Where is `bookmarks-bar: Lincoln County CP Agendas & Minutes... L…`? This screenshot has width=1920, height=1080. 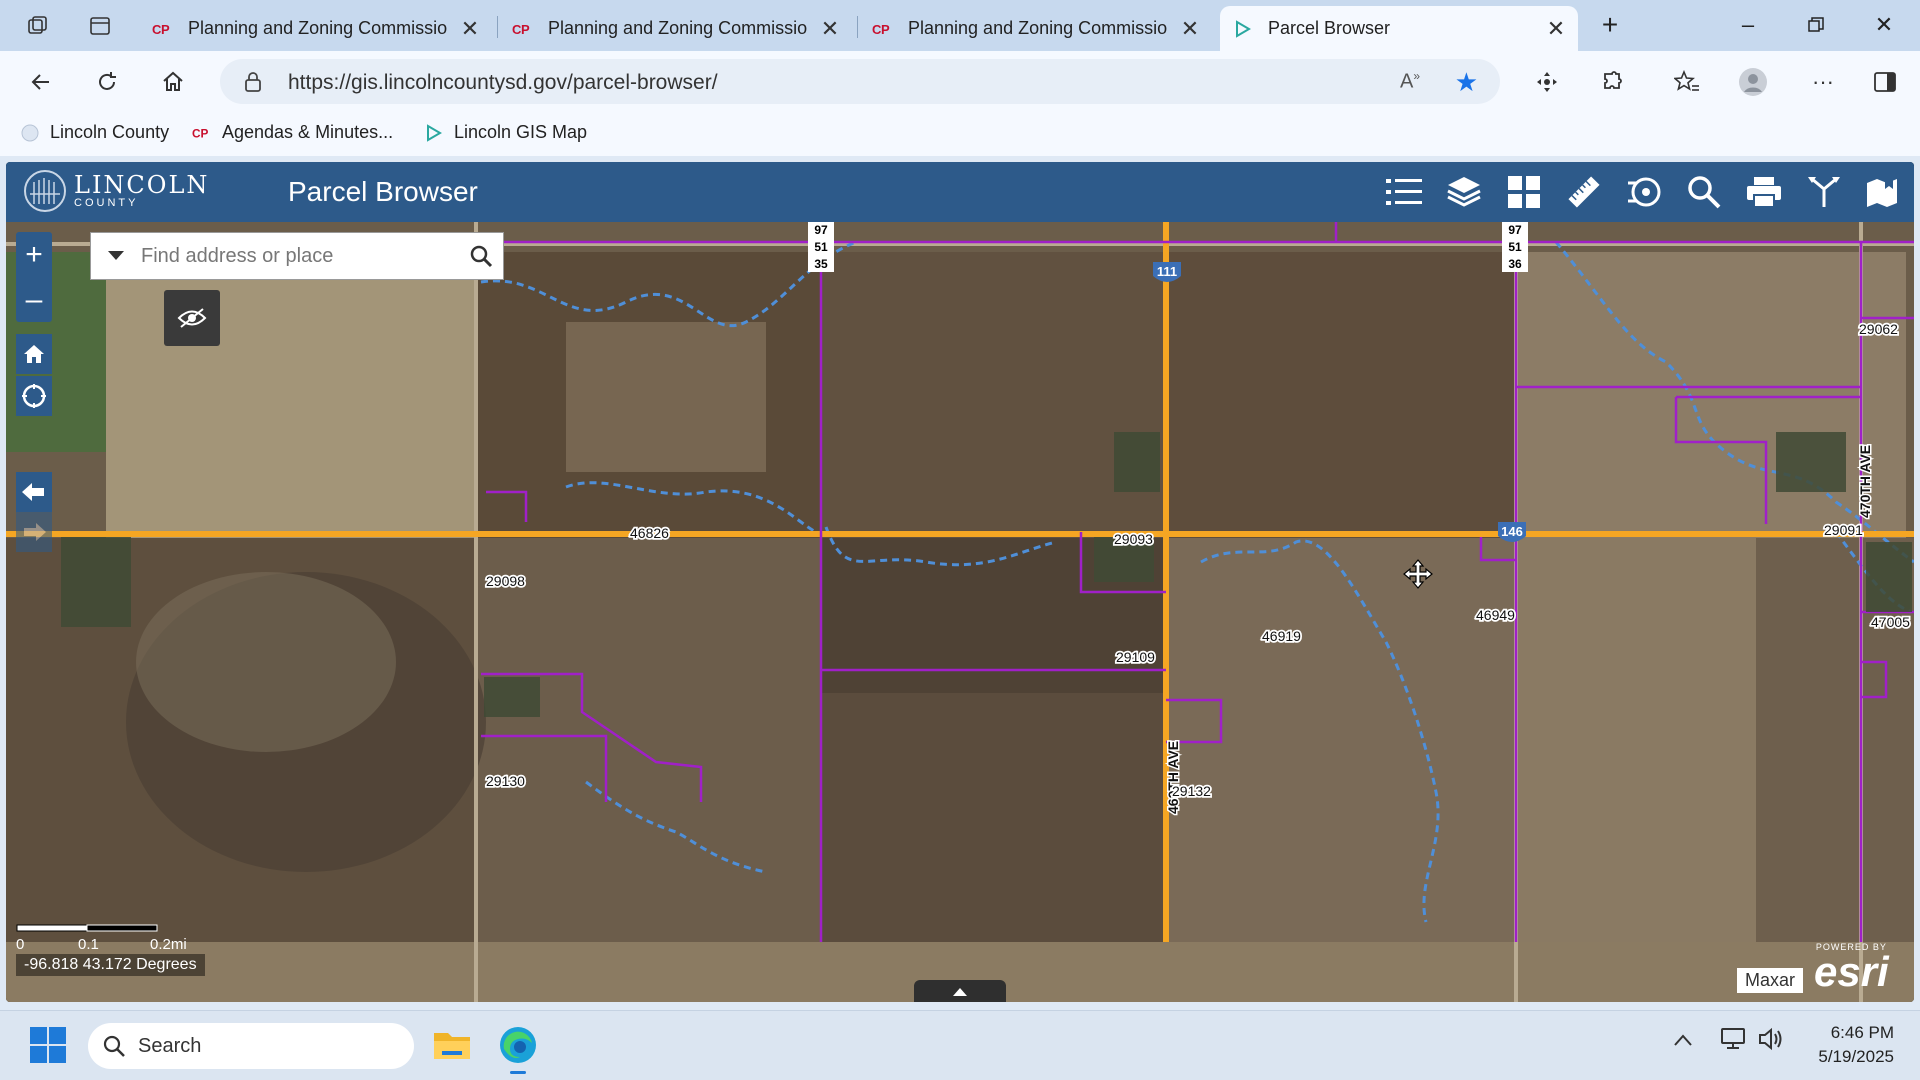
bookmarks-bar: Lincoln County CP Agendas & Minutes... L… is located at coordinates (960, 133).